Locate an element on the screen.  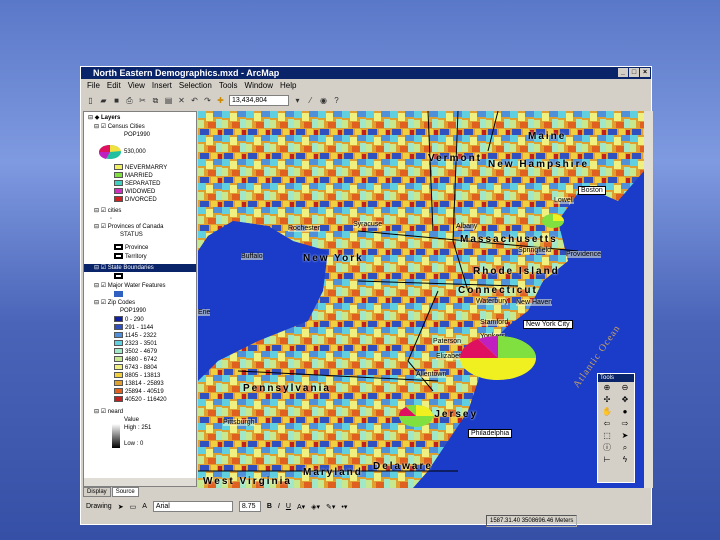
marker-color-icon: •▾ is located at coordinates (344, 507).